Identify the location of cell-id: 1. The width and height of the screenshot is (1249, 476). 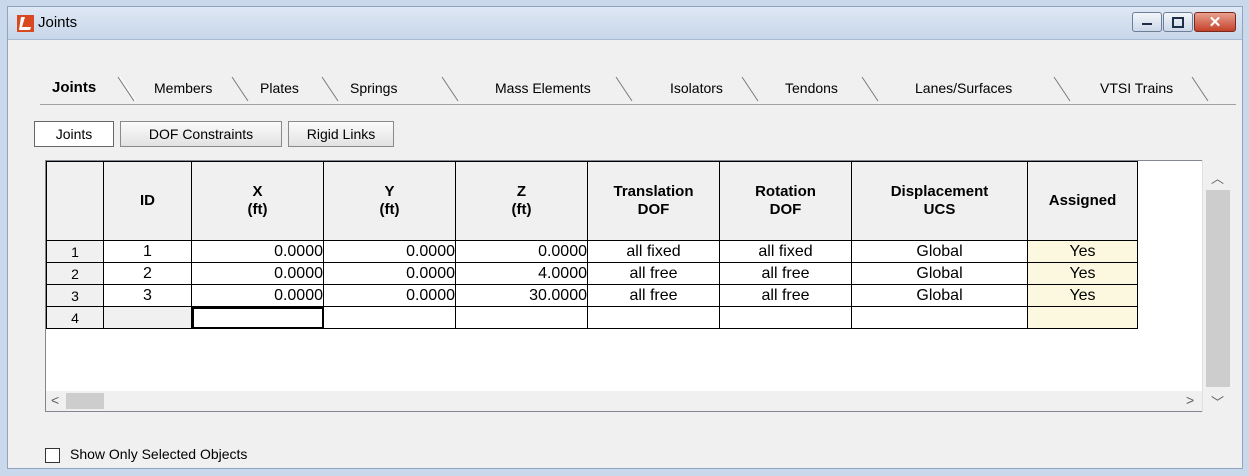
(147, 251).